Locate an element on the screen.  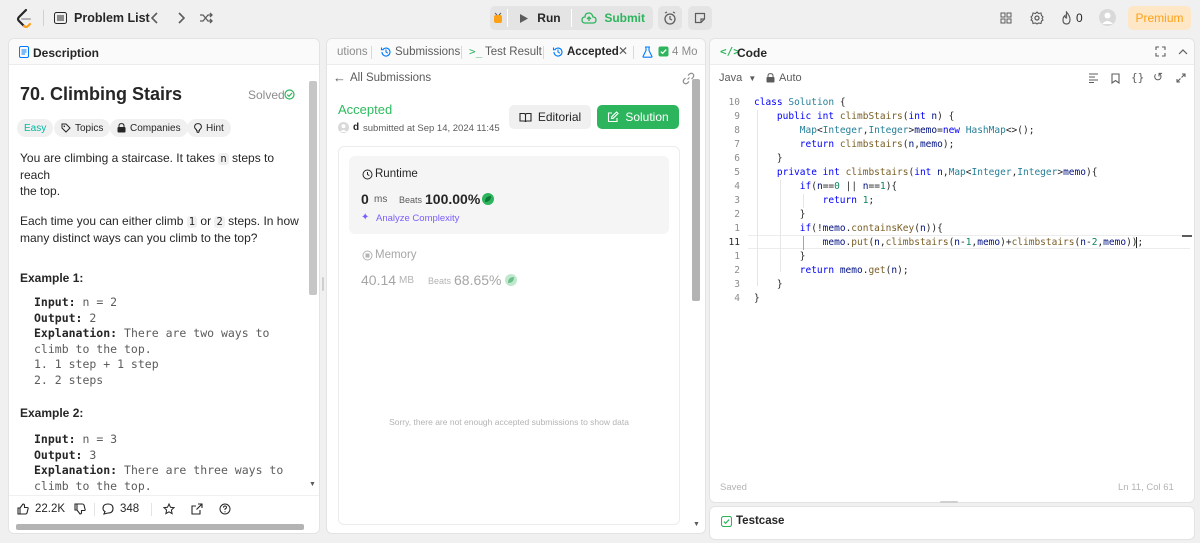
tab-submissions: Submissions is located at coordinates (427, 52).